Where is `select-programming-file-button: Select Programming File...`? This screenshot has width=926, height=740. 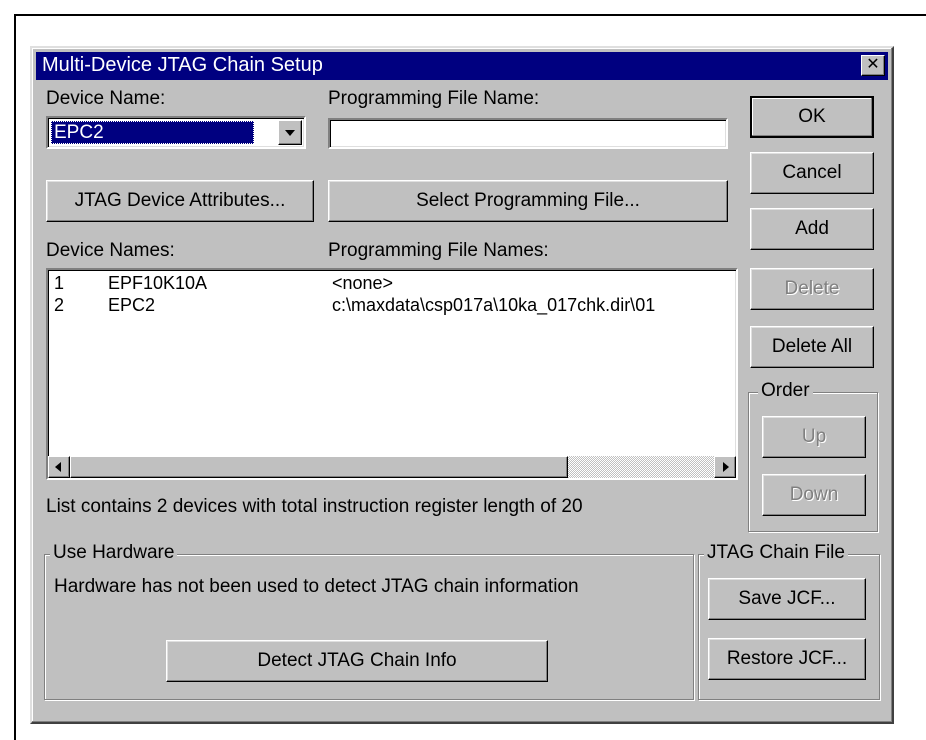 select-programming-file-button: Select Programming File... is located at coordinates (528, 201).